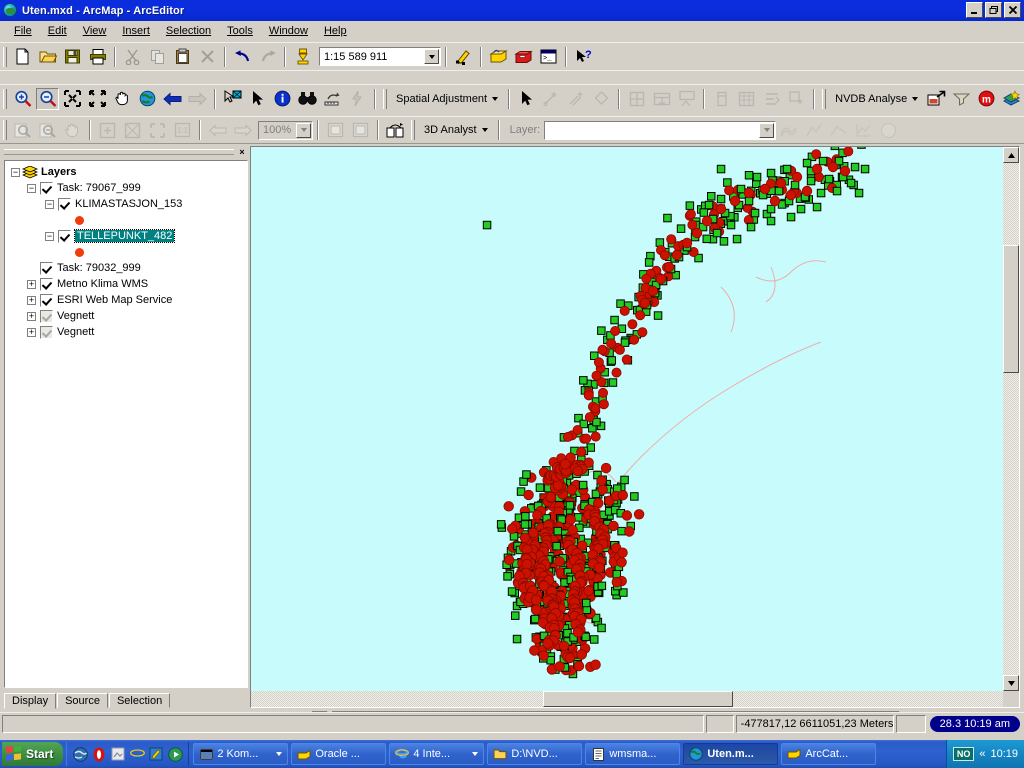 This screenshot has width=1024, height=768. Describe the element at coordinates (99, 754) in the screenshot. I see `opera-o-icon` at that location.